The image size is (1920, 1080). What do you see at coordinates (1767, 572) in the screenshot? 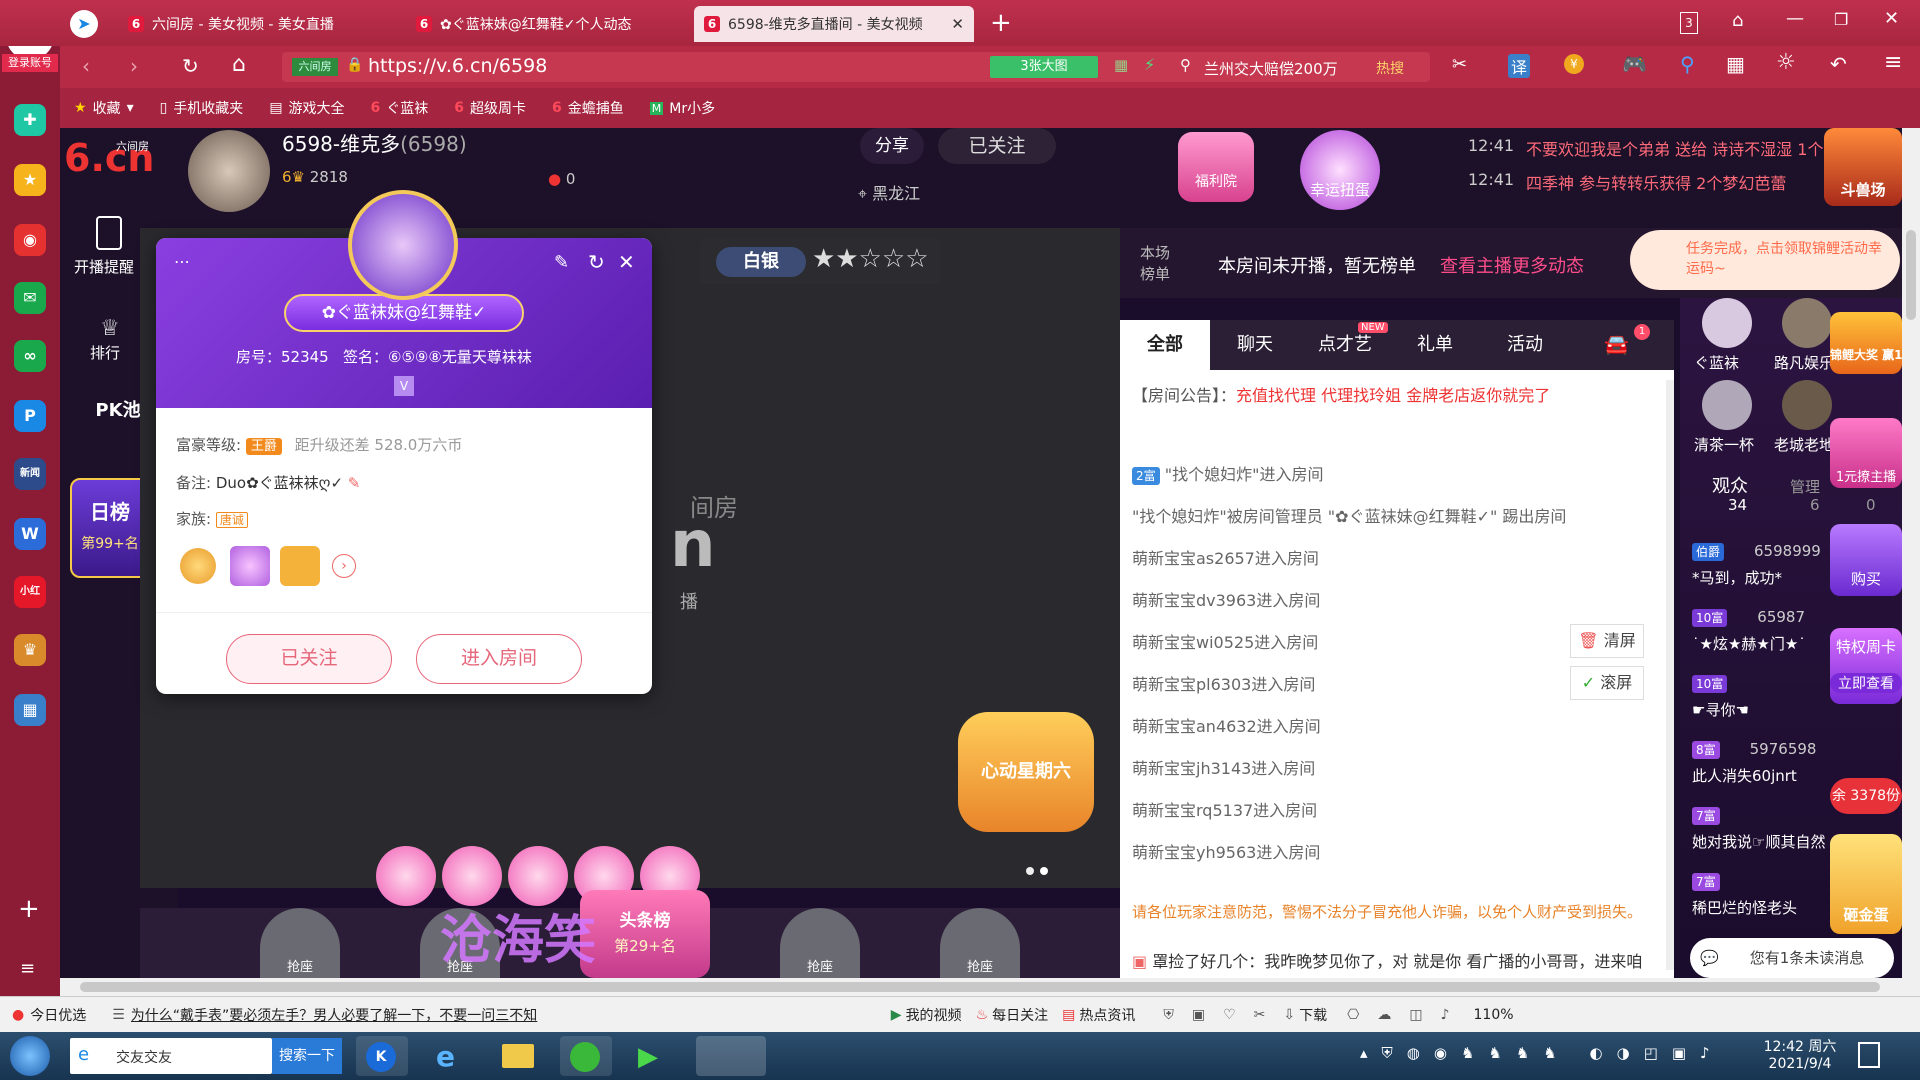
I see `viewer-row: 伯爵 6598999 *马到，成功*` at bounding box center [1767, 572].